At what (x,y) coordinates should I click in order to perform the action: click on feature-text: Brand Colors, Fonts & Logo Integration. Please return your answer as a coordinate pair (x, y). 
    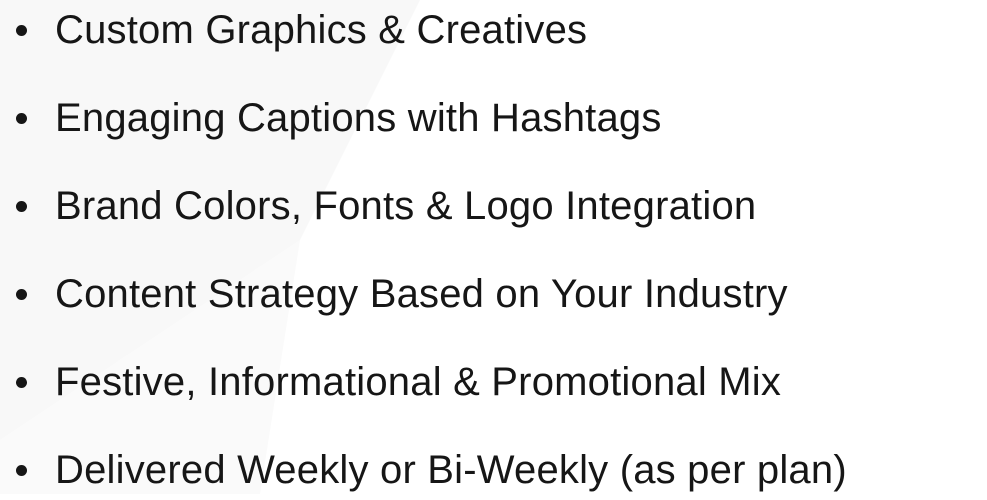
    Looking at the image, I should click on (406, 206).